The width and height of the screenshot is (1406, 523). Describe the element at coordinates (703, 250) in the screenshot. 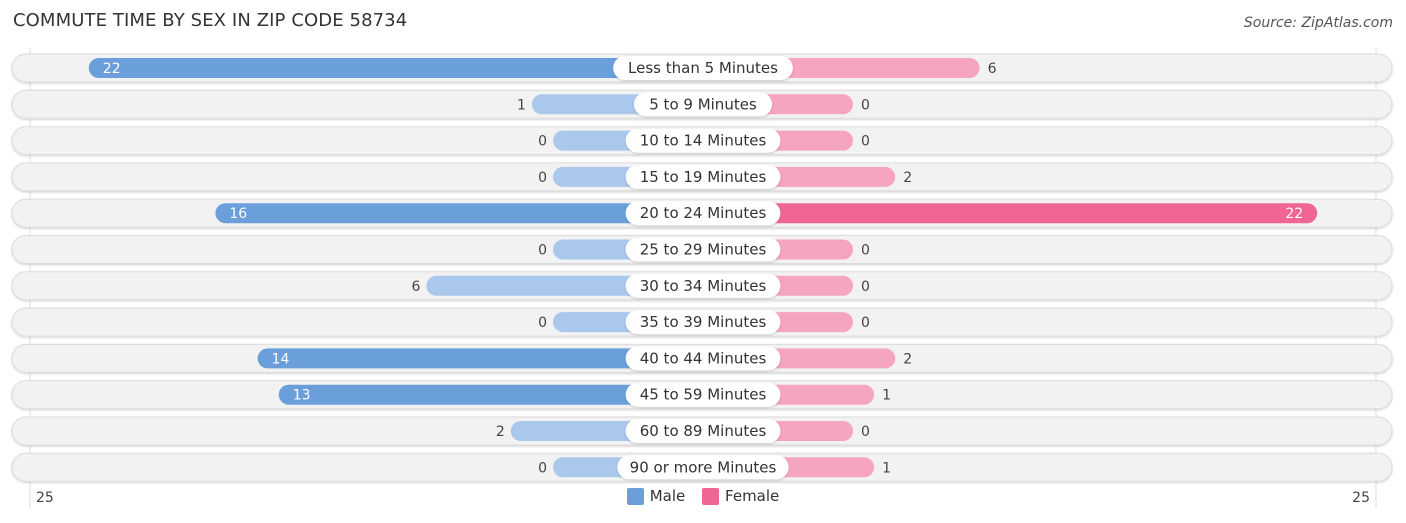

I see `category-label: 25 to 29 Minutes` at that location.